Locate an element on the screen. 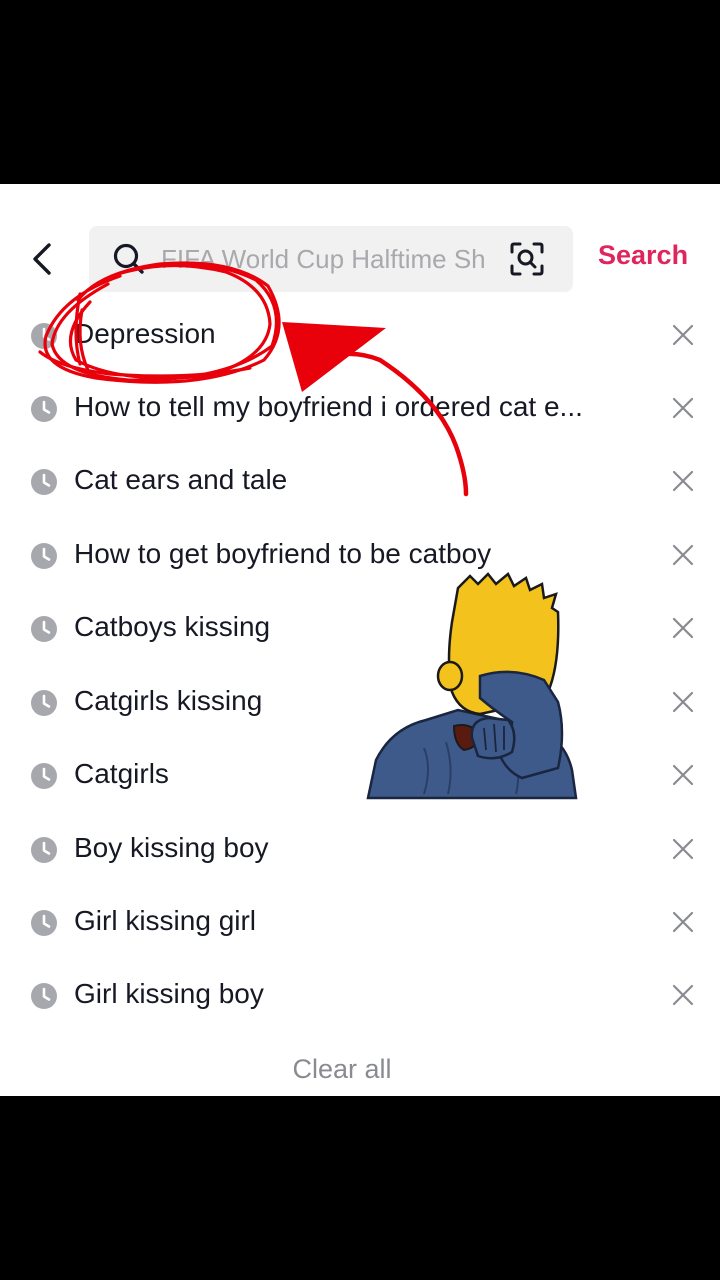  crying-cartoon-sticker is located at coordinates (472, 686).